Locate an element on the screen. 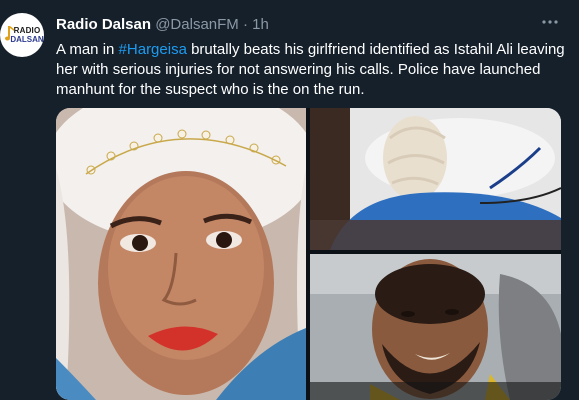 The height and width of the screenshot is (400, 579). author-handle: @DalsanFM is located at coordinates (197, 24).